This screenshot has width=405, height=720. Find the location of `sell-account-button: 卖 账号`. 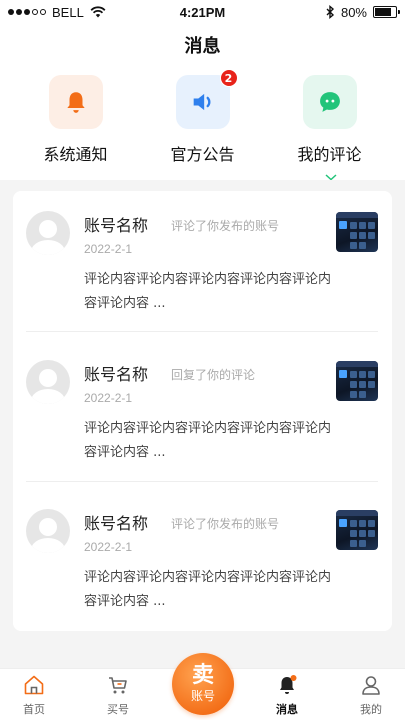

sell-account-button: 卖 账号 is located at coordinates (203, 684).